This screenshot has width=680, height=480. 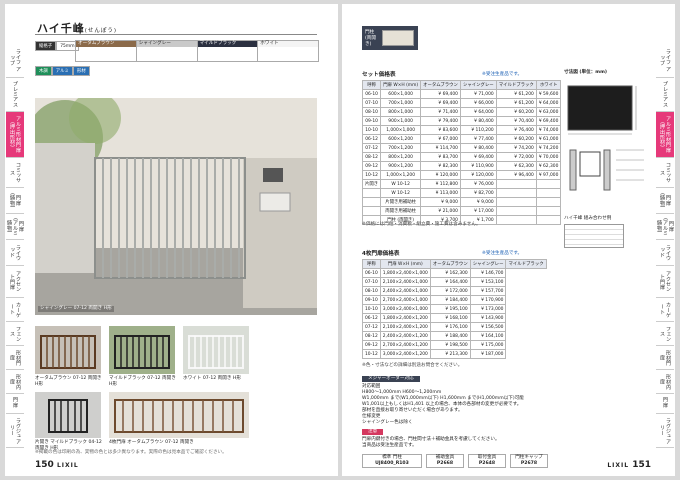 What do you see at coordinates (478, 94) in the screenshot?
I see `table-cell: ¥ 71,000` at bounding box center [478, 94].